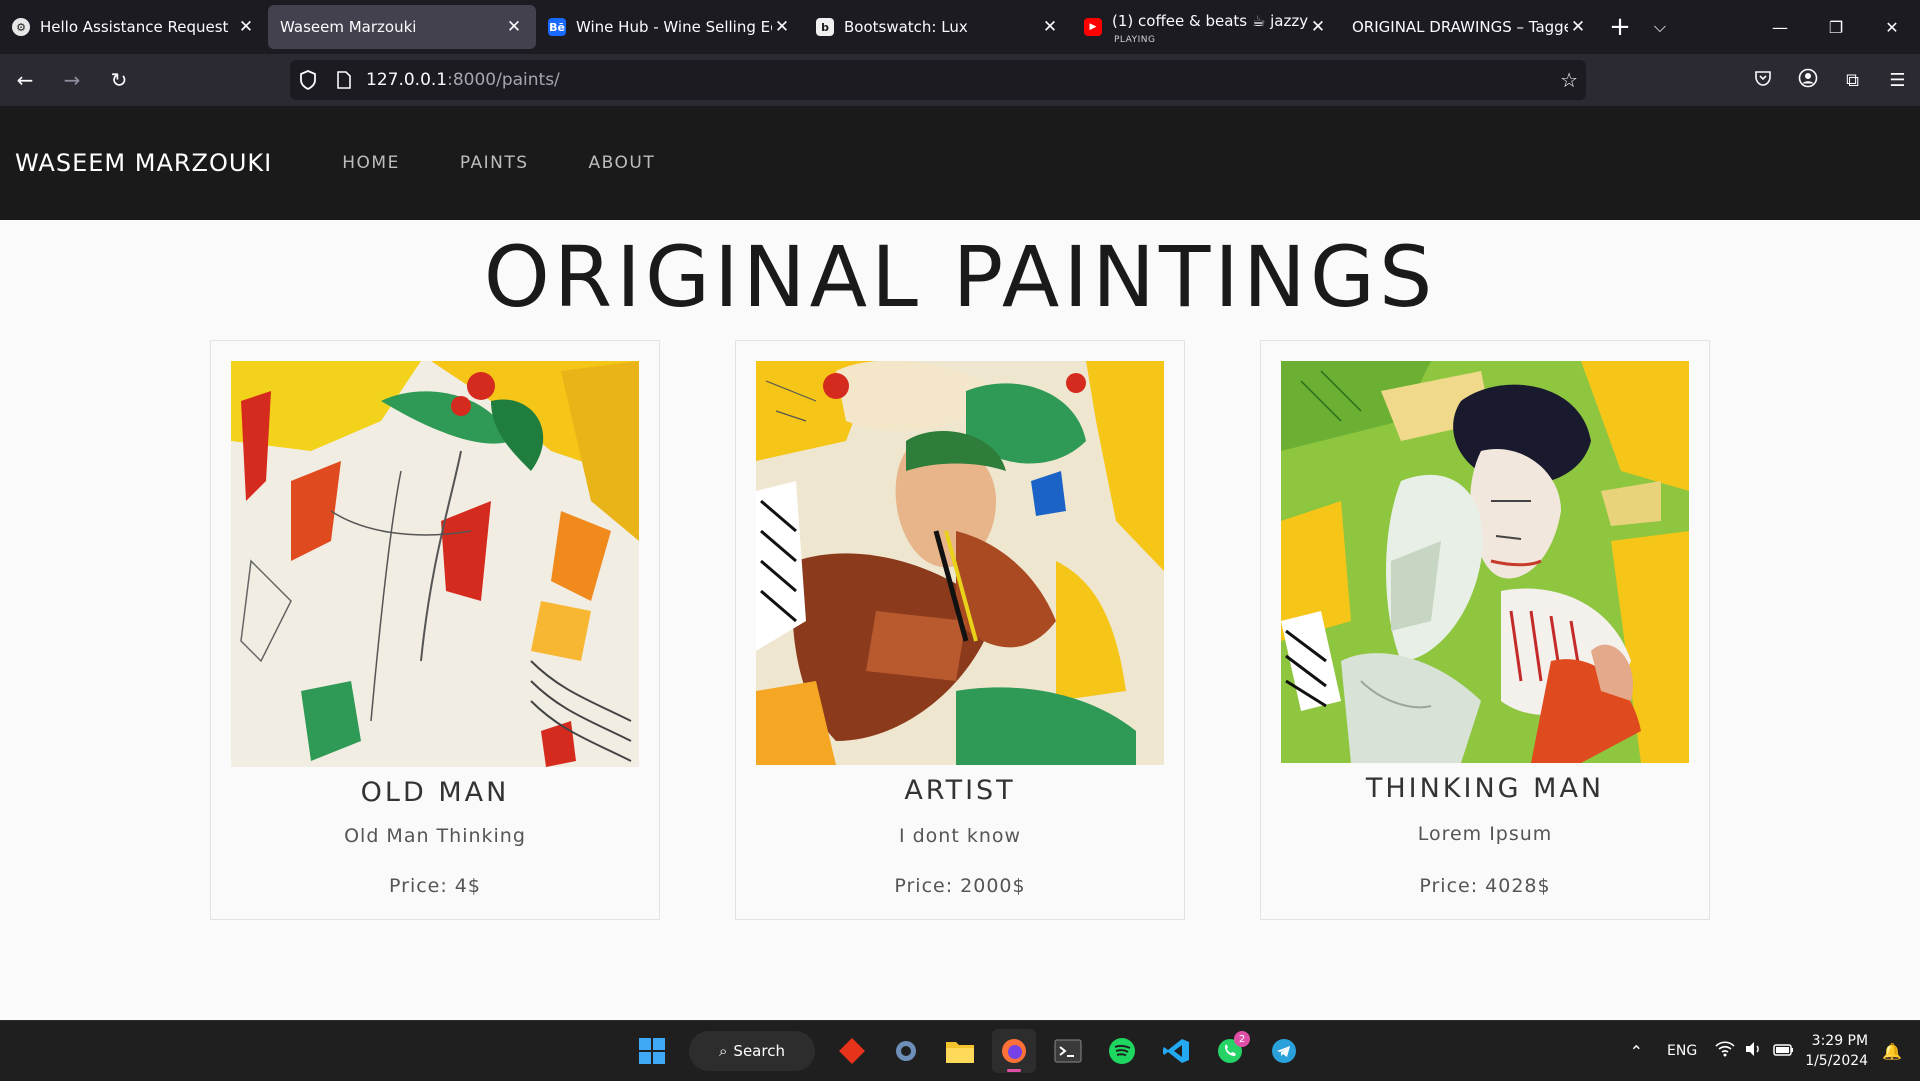 This screenshot has height=1081, width=1920. I want to click on new-tab-button: +, so click(1620, 27).